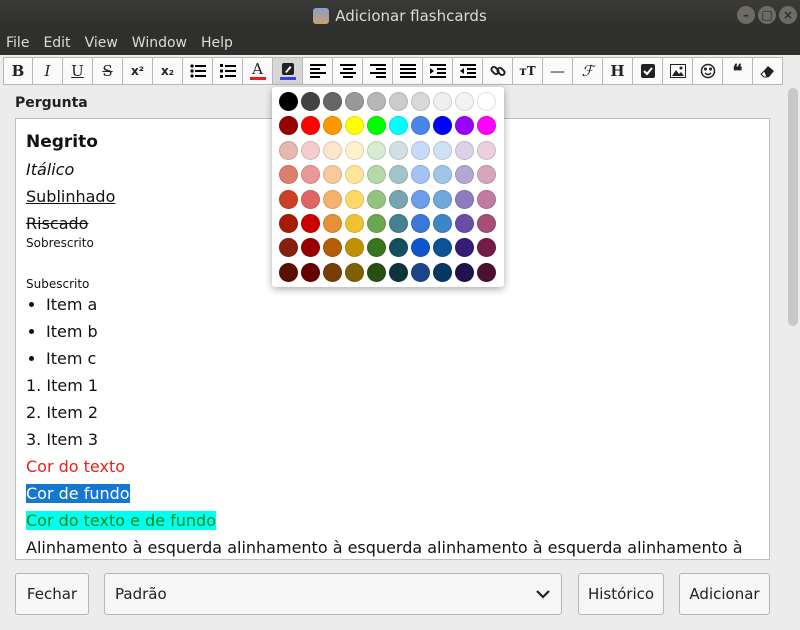 Image resolution: width=800 pixels, height=630 pixels. I want to click on underline-button: U, so click(78, 71).